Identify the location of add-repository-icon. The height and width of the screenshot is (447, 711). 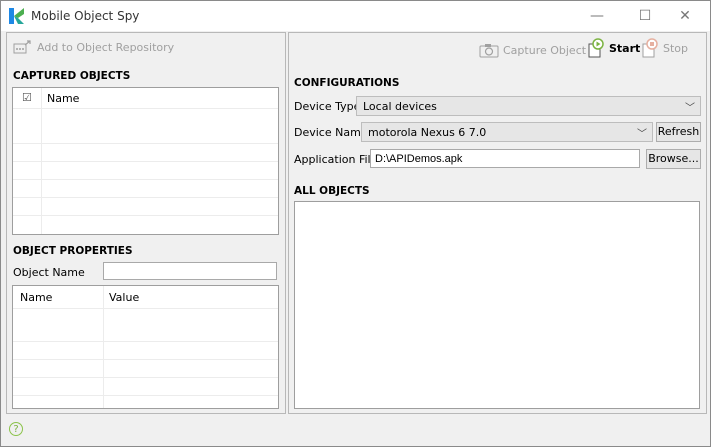
(22, 47).